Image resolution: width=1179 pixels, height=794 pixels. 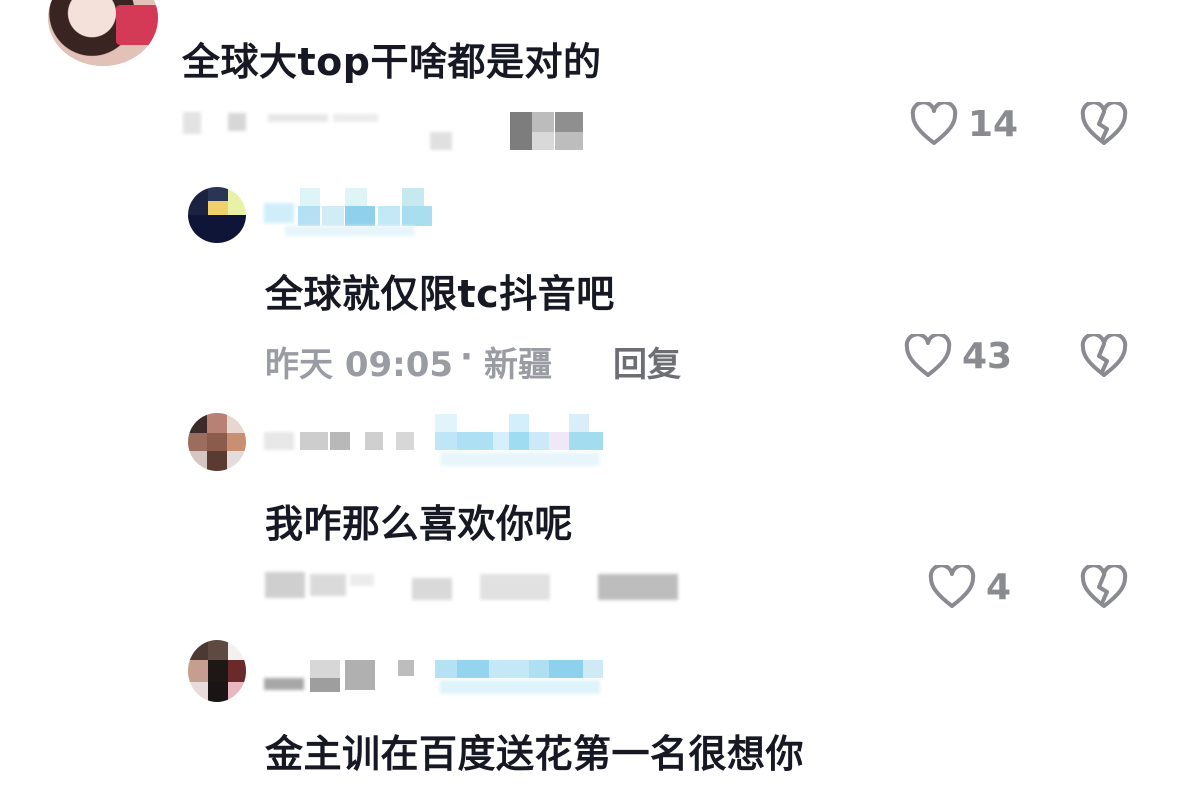 I want to click on like-count: 43, so click(x=987, y=356).